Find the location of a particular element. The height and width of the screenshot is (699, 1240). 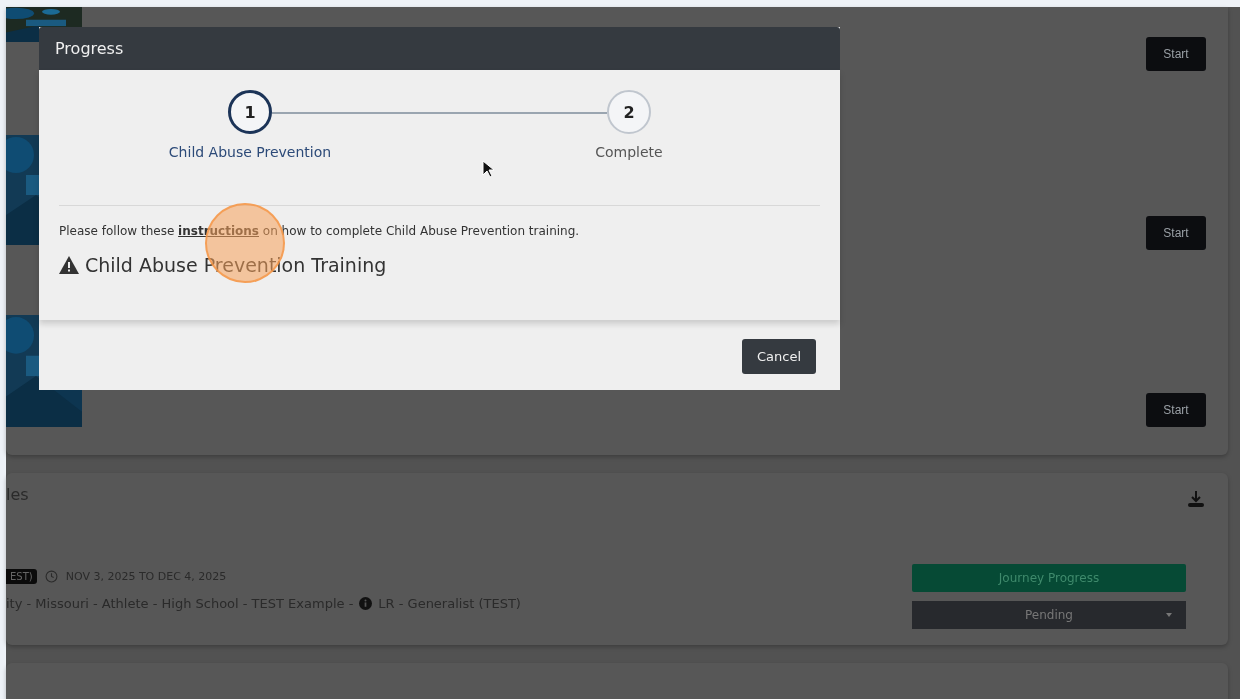

download-icon is located at coordinates (1196, 499).